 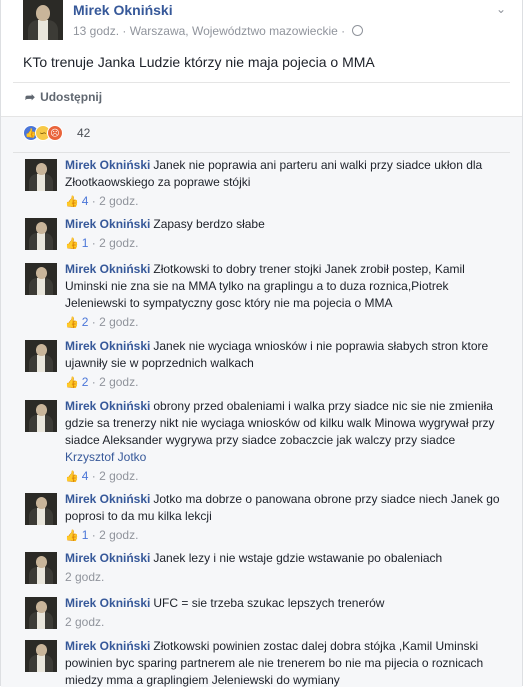 What do you see at coordinates (83, 133) in the screenshot?
I see `reaction-count: 42` at bounding box center [83, 133].